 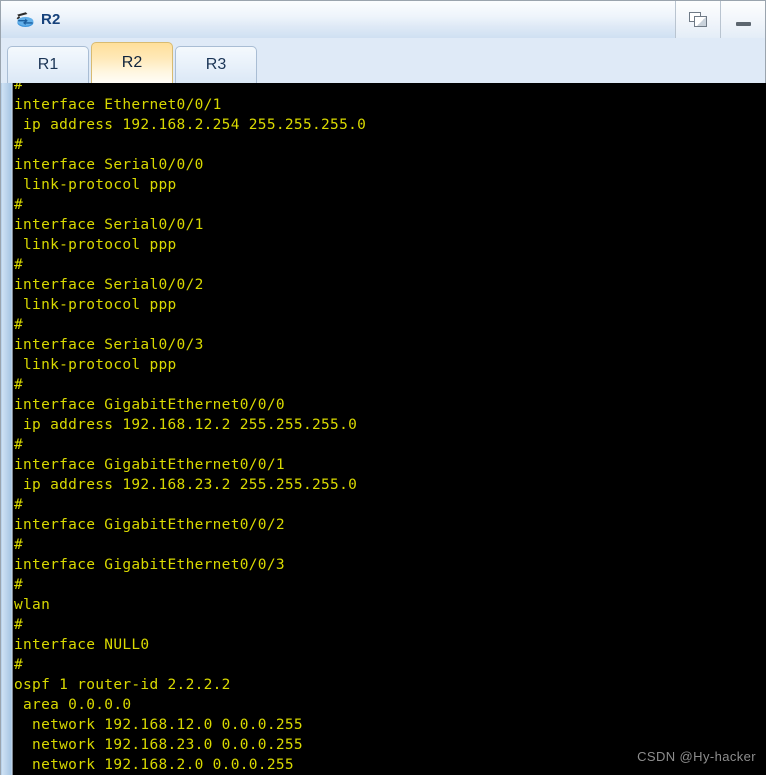 I want to click on restore-button, so click(x=697, y=19).